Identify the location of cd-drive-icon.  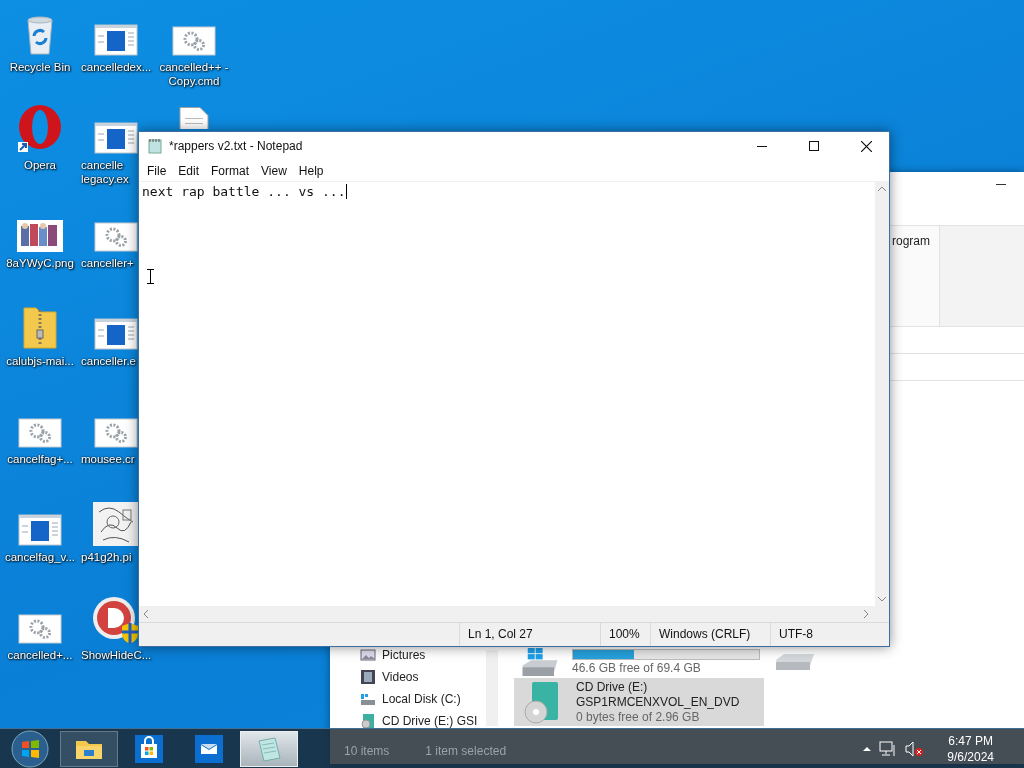
(368, 721).